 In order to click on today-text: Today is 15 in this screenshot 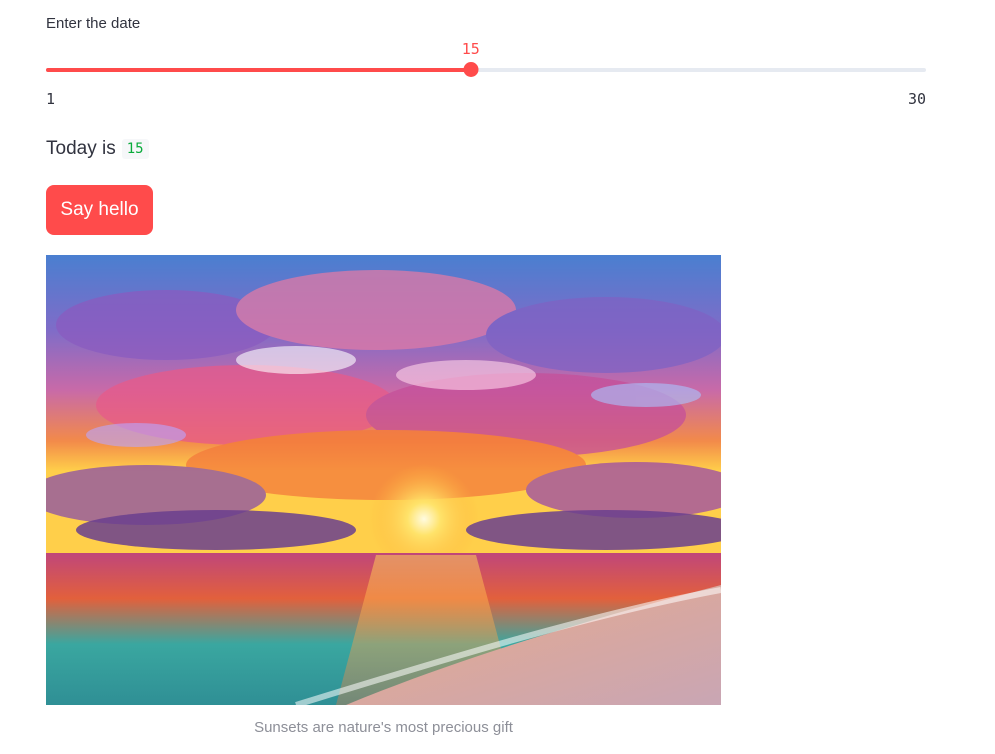, I will do `click(97, 149)`.